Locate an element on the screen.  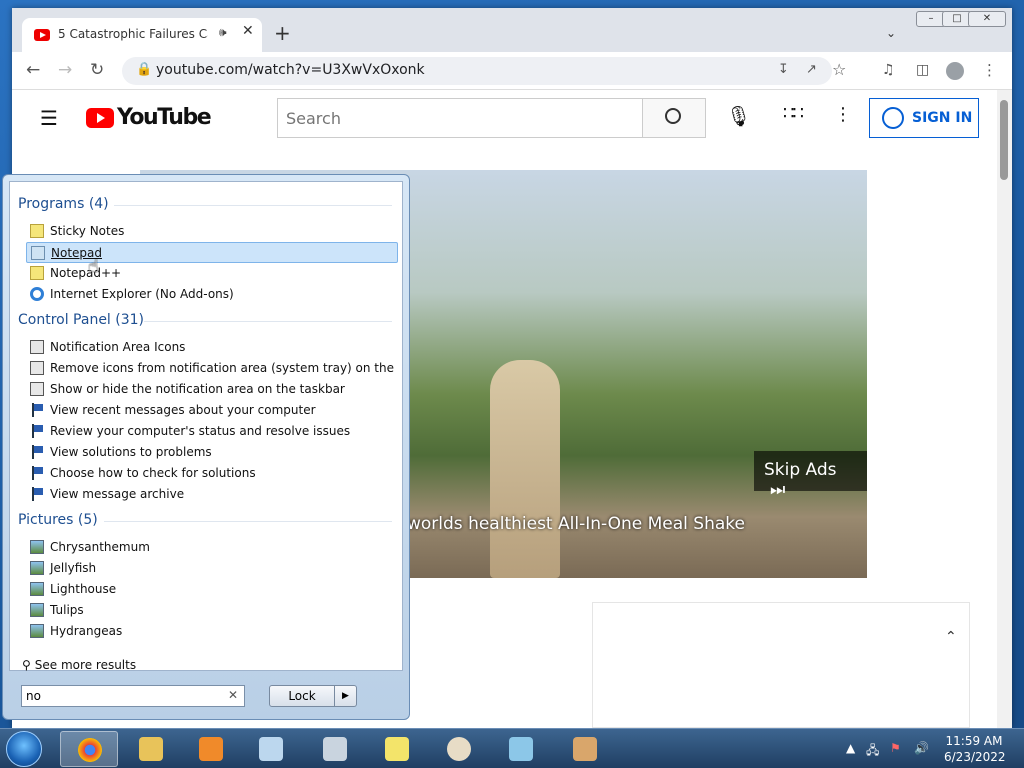
notepad-pad-icon is located at coordinates (521, 749).